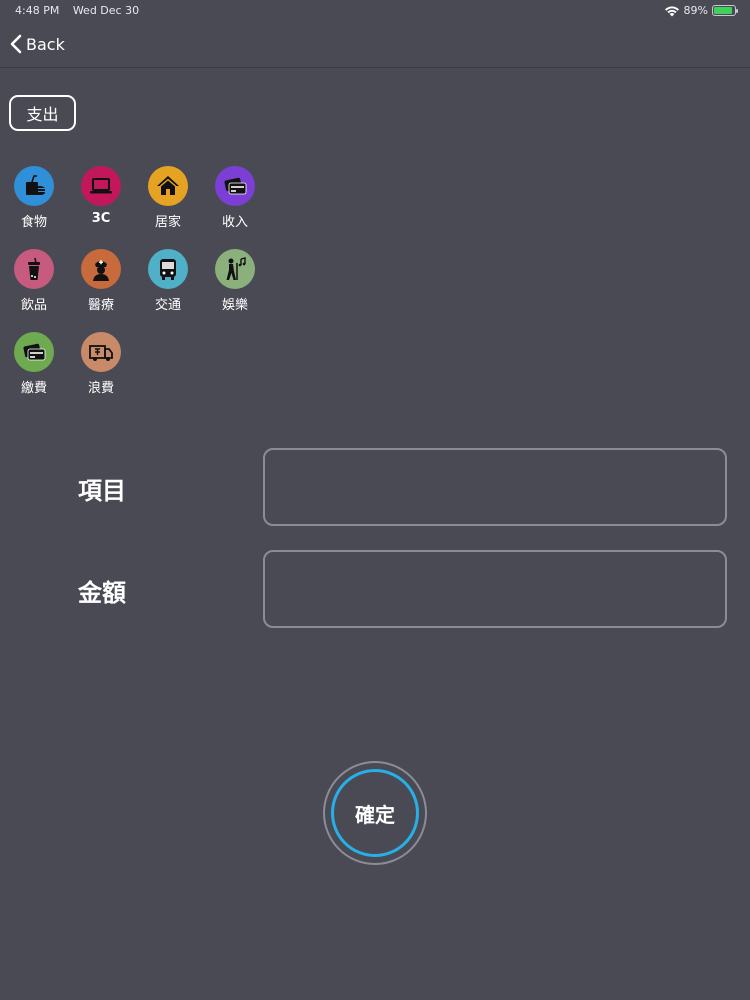 This screenshot has height=1000, width=750. I want to click on laptop-icon, so click(101, 186).